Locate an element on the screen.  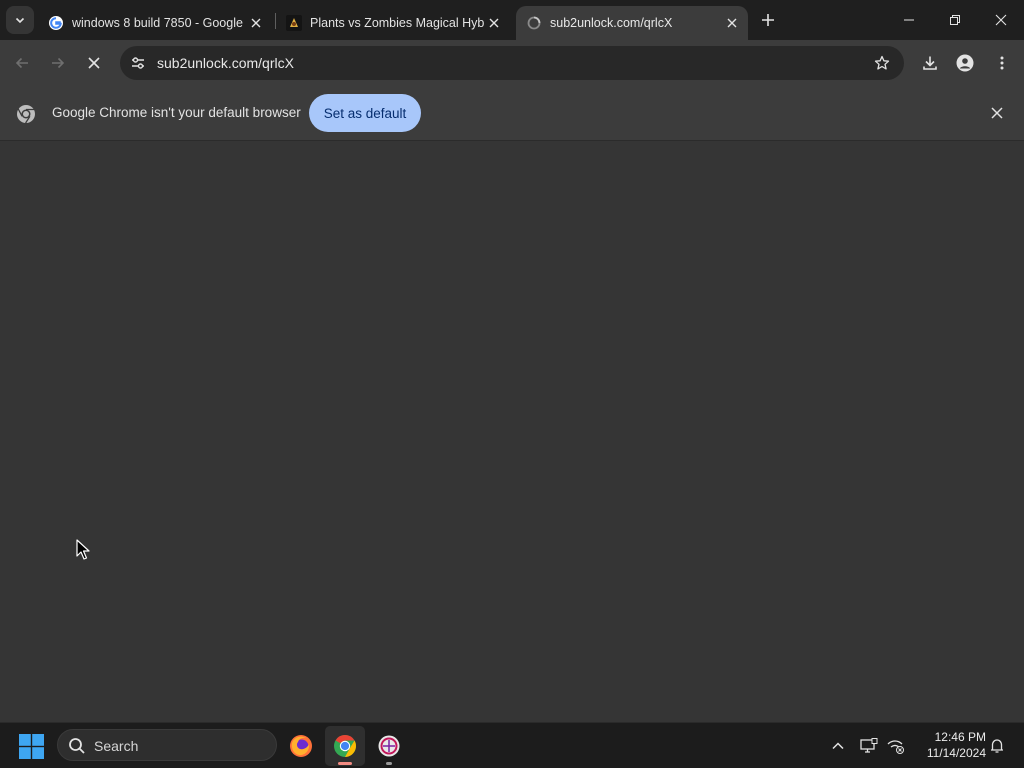
chevron-down-icon is located at coordinates (20, 20).